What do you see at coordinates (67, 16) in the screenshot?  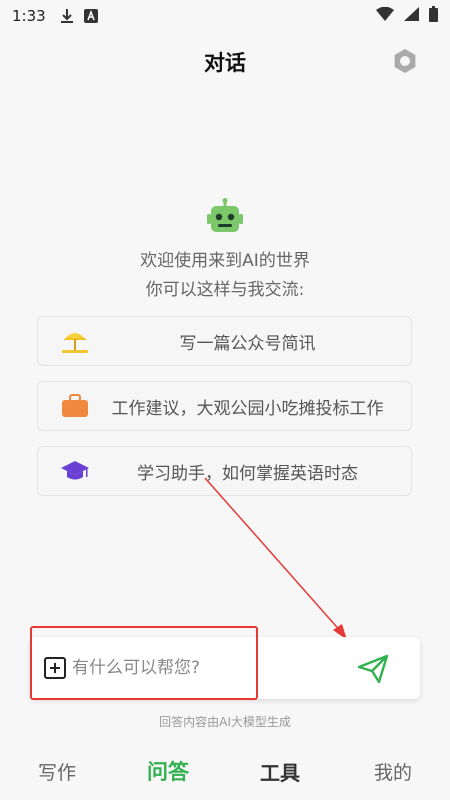 I see `download-icon` at bounding box center [67, 16].